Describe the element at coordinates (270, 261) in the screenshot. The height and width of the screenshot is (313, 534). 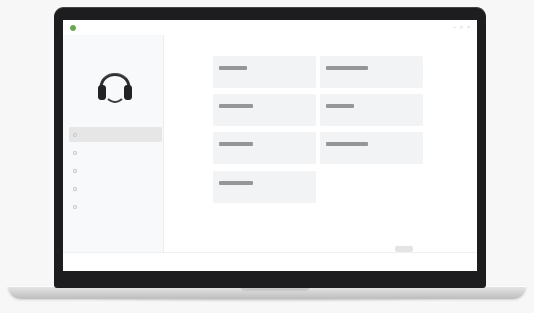
I see `bottom-empty-area` at that location.